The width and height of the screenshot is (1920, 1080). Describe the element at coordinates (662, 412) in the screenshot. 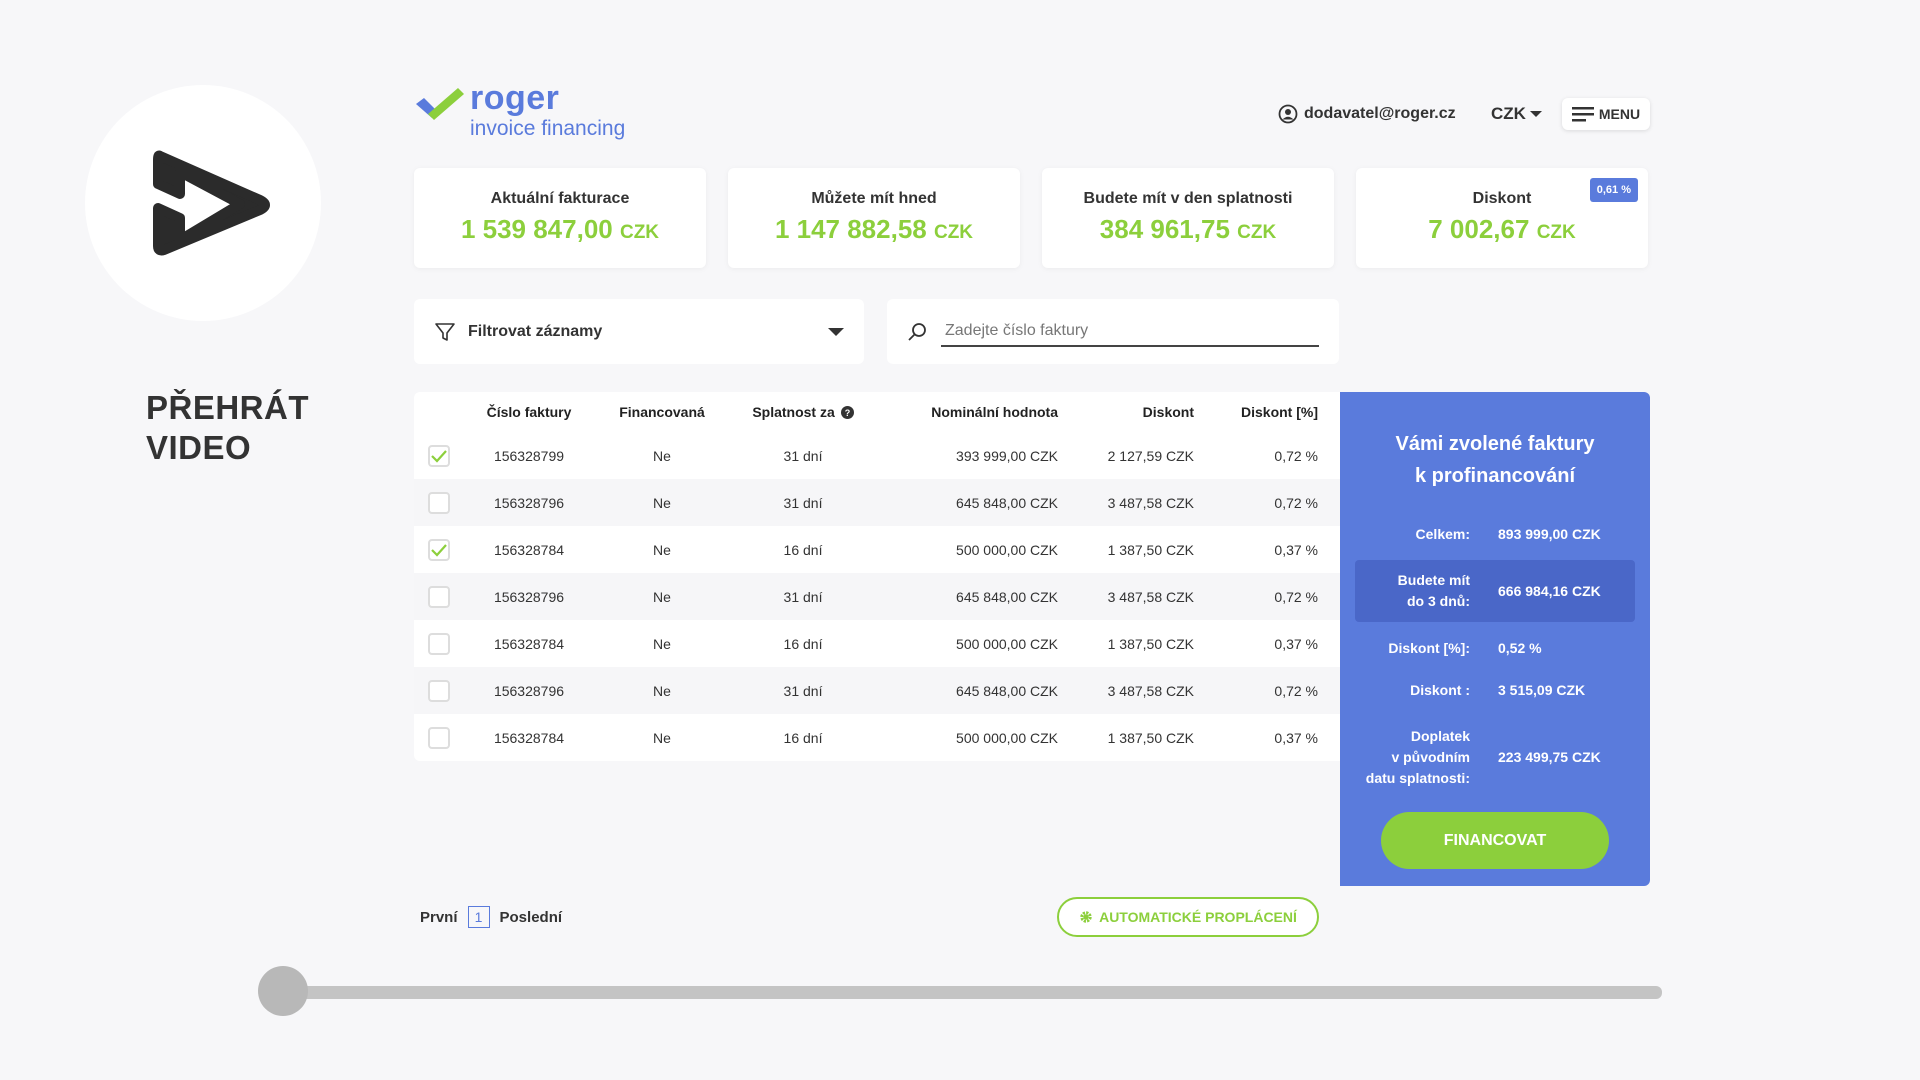

I see `col-header-financed: Financovaná` at that location.